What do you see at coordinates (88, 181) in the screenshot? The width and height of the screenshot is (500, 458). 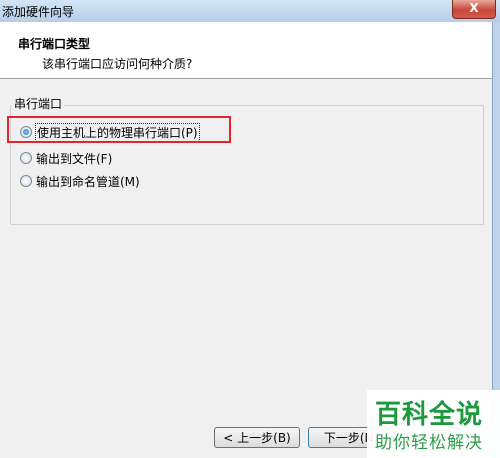 I see `radio-label: 输出到命名管道(M)` at bounding box center [88, 181].